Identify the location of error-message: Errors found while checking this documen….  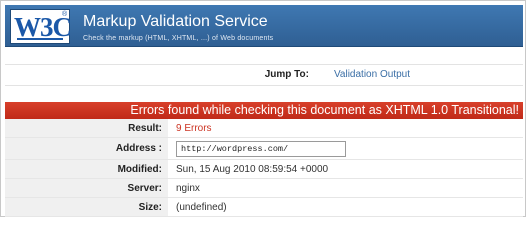
(324, 110).